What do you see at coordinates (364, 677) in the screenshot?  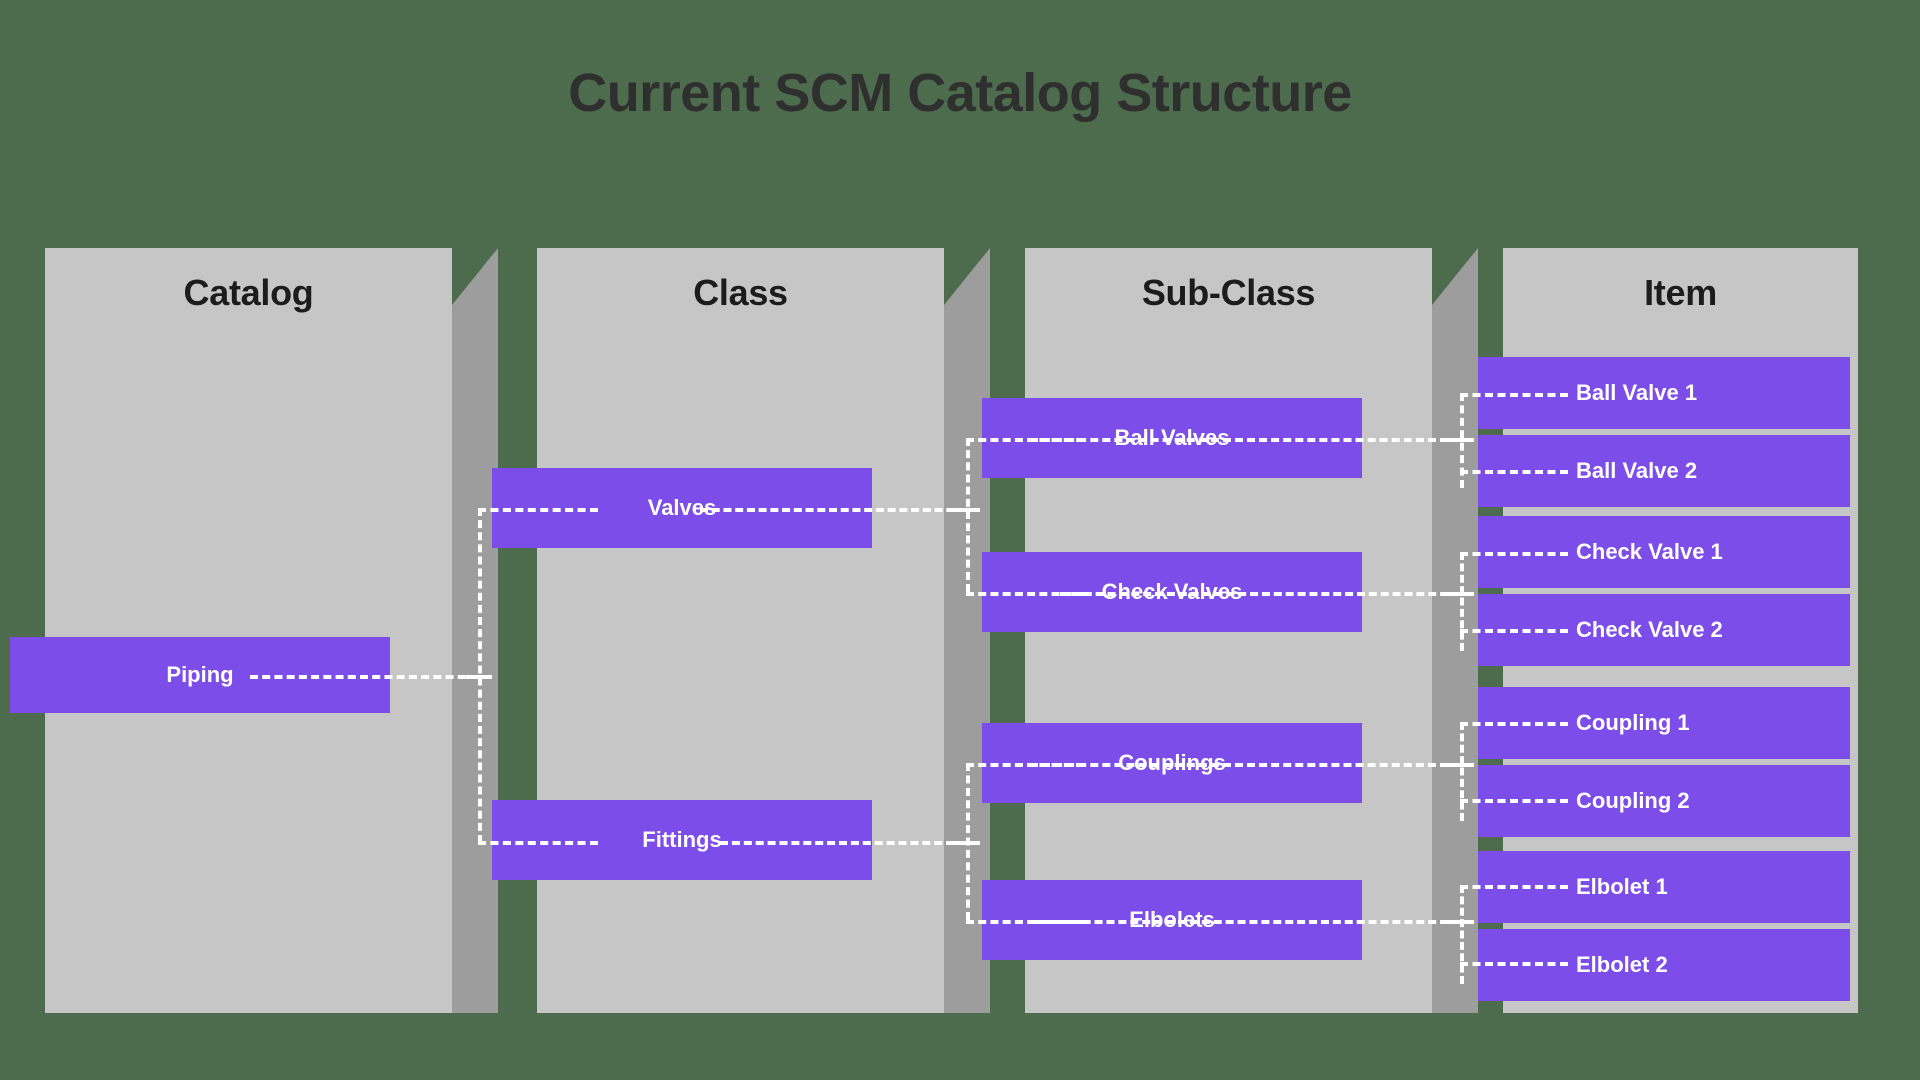 I see `connector-piping-trunk` at bounding box center [364, 677].